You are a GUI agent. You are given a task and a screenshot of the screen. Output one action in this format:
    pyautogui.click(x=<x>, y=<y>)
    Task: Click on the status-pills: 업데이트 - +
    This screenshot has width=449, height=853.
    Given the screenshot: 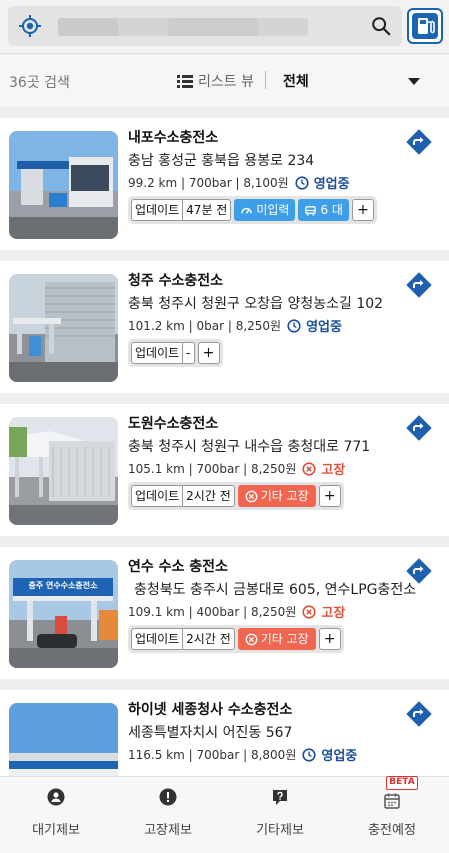 What is the action you would take?
    pyautogui.click(x=175, y=353)
    